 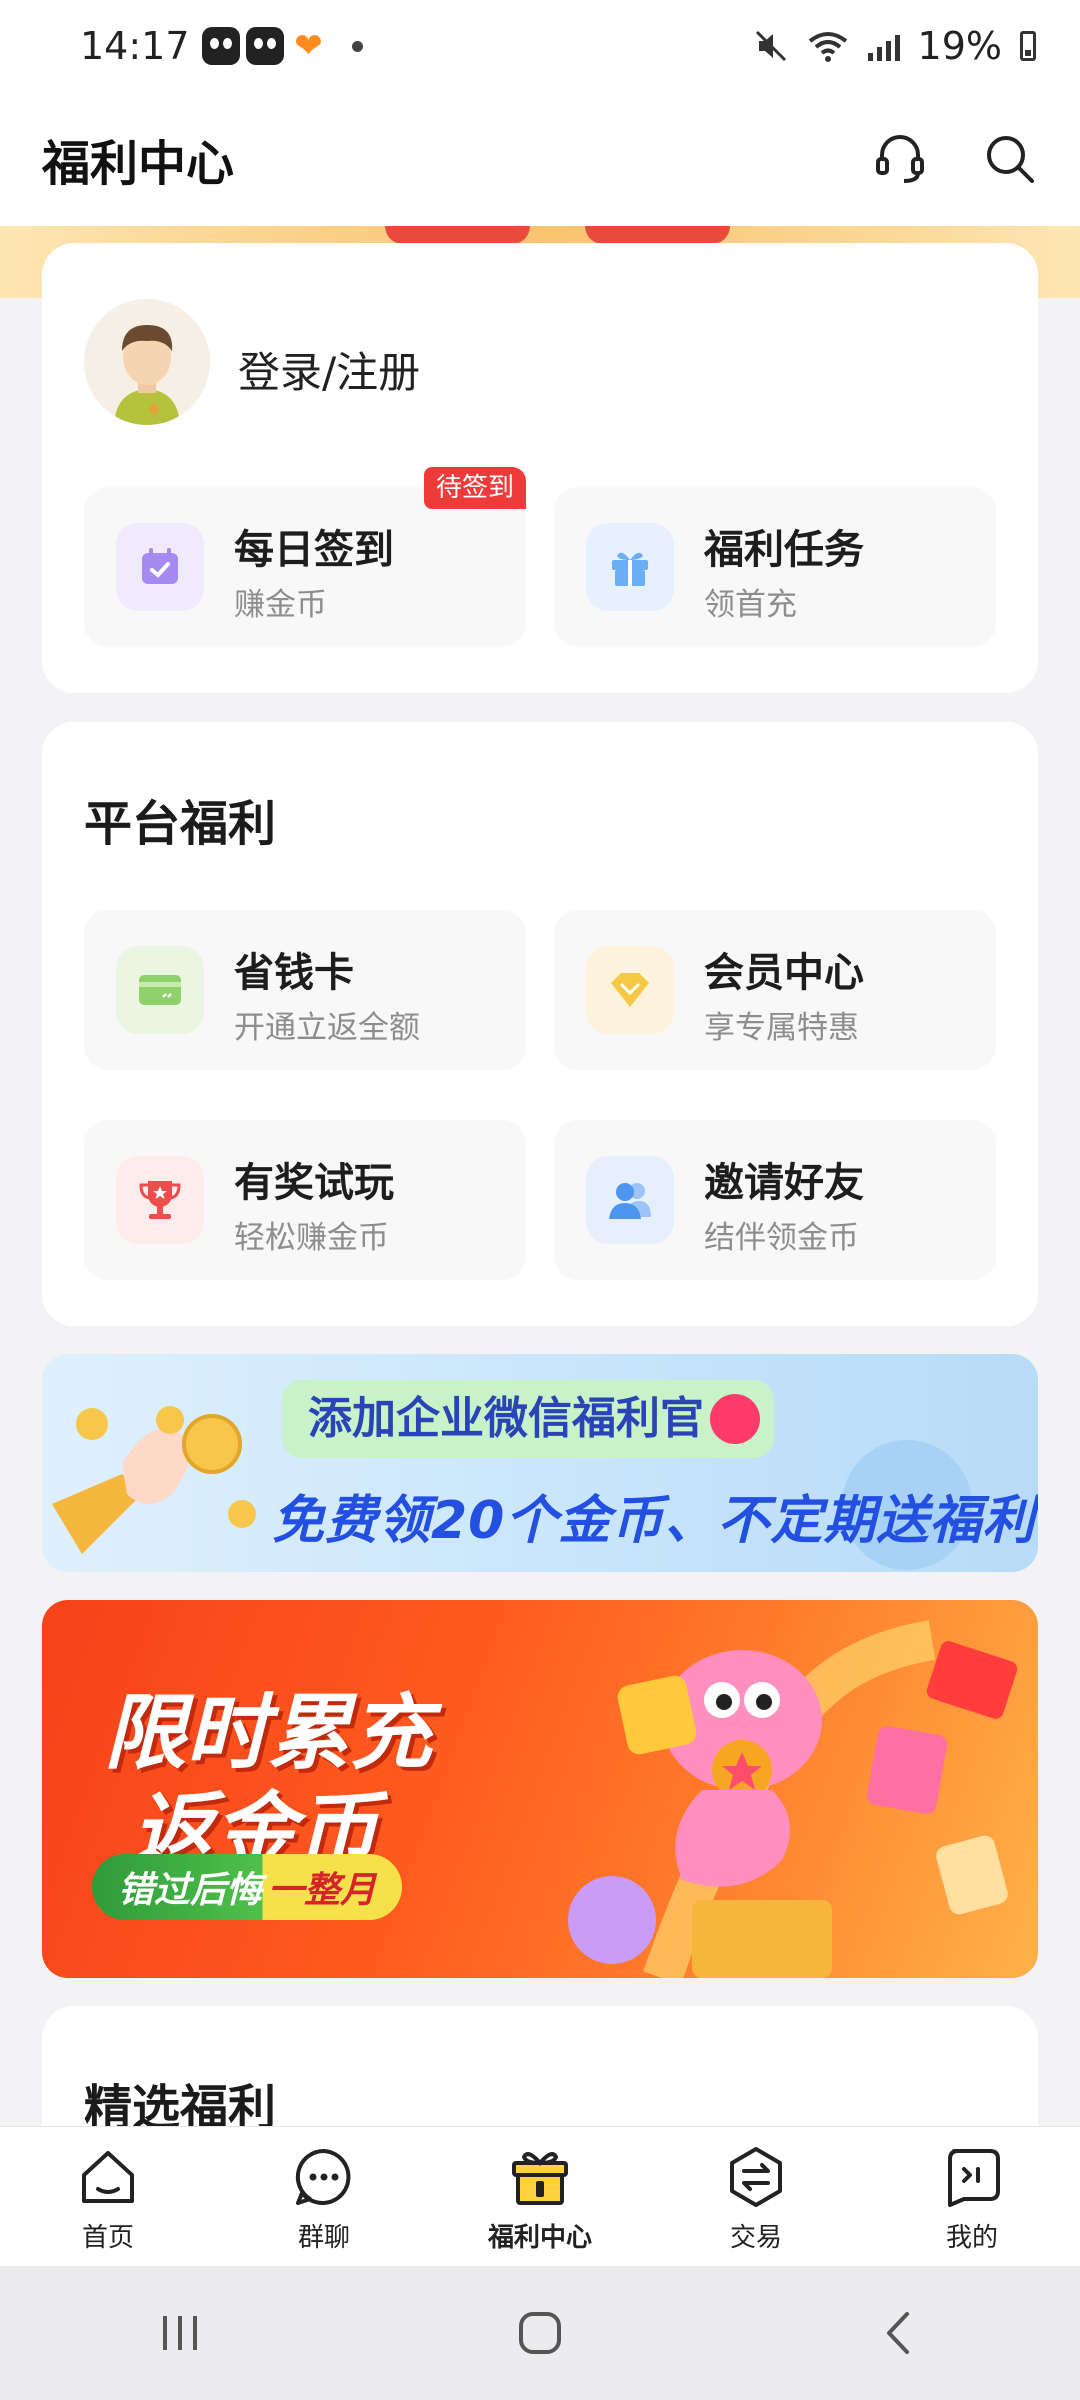 I want to click on recent-apps-icon, so click(x=180, y=2333).